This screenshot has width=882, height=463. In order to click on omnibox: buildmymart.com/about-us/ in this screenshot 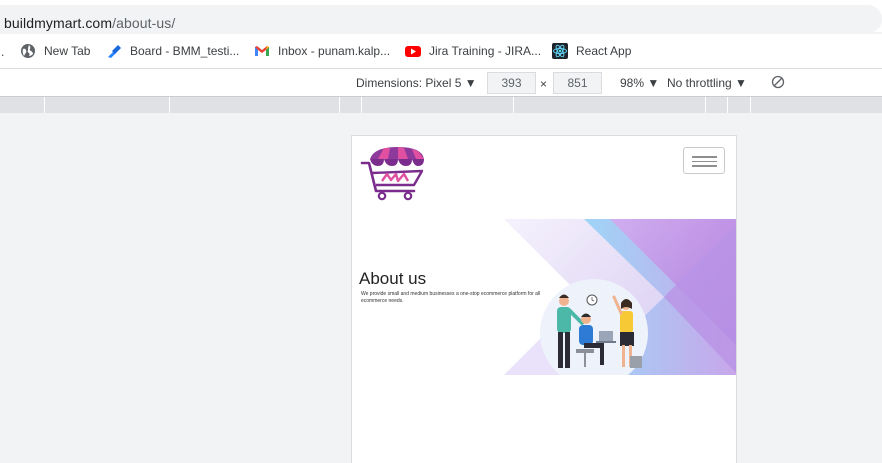, I will do `click(441, 19)`.